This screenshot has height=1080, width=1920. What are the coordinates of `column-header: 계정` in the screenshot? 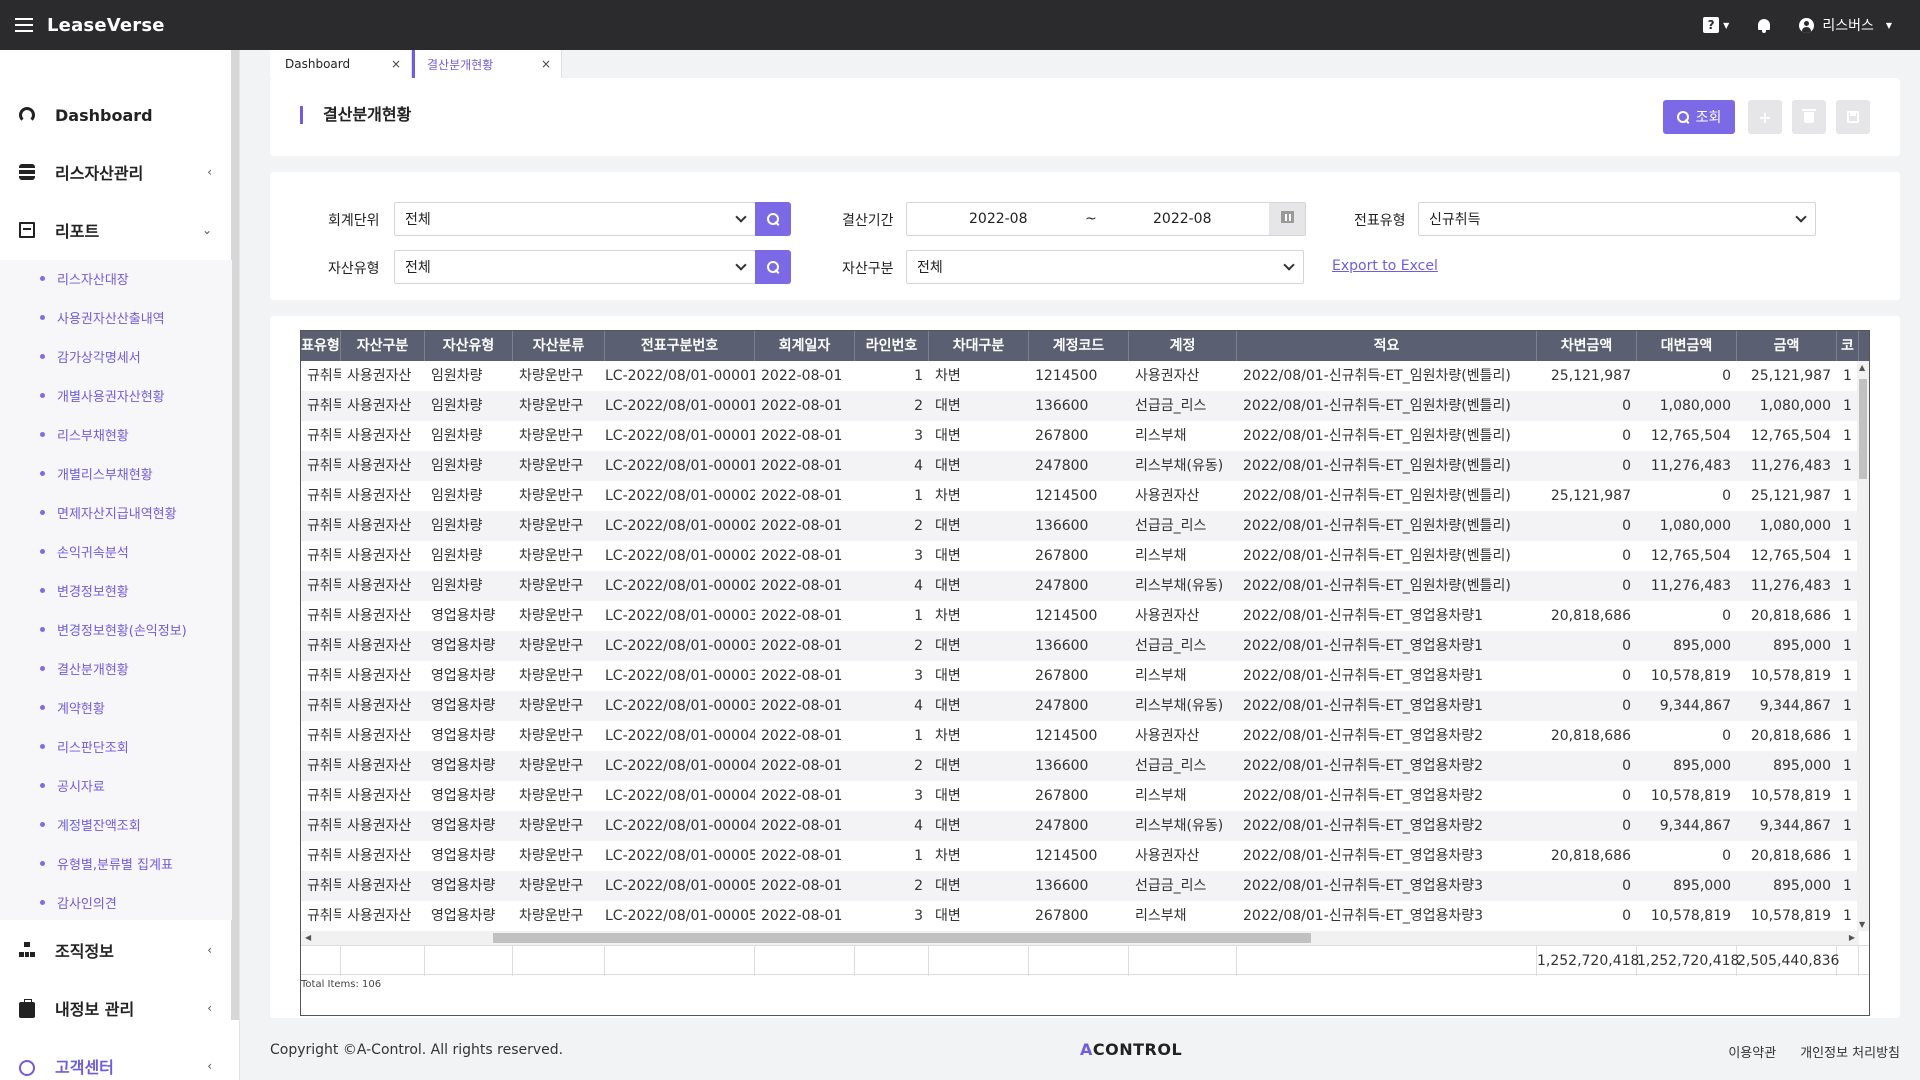 It's located at (1183, 346).